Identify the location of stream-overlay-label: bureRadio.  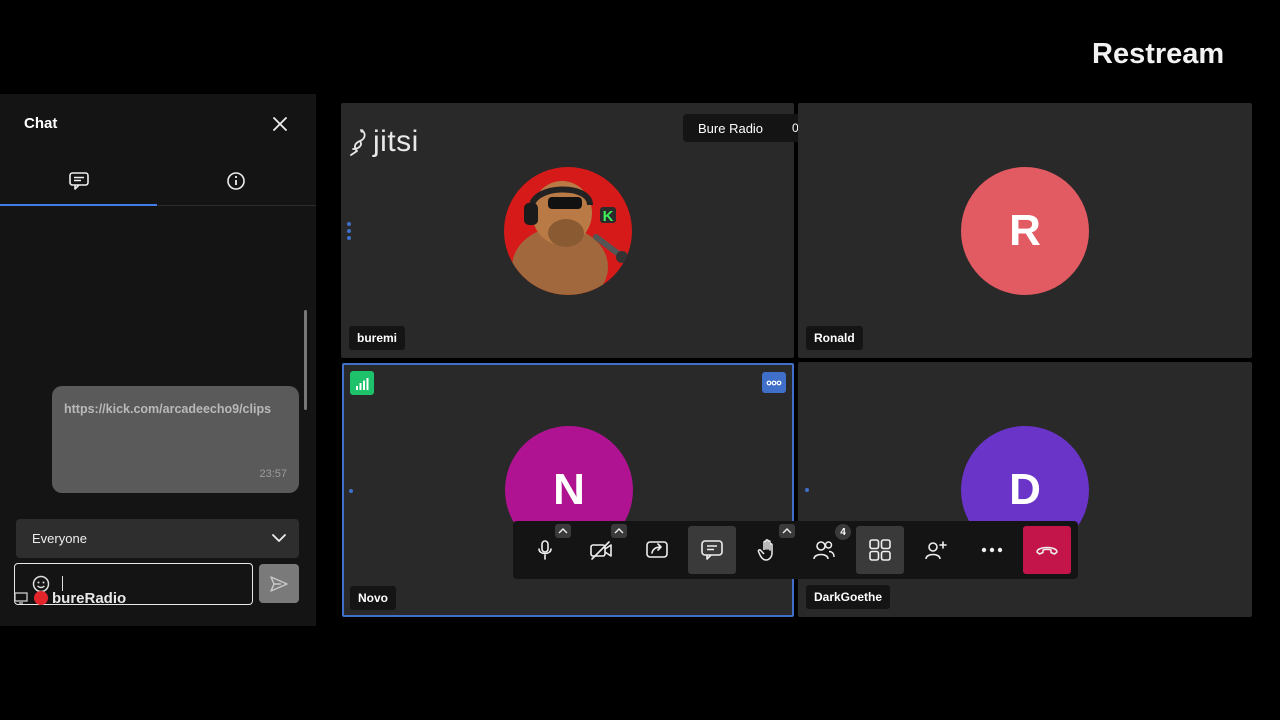
(70, 598).